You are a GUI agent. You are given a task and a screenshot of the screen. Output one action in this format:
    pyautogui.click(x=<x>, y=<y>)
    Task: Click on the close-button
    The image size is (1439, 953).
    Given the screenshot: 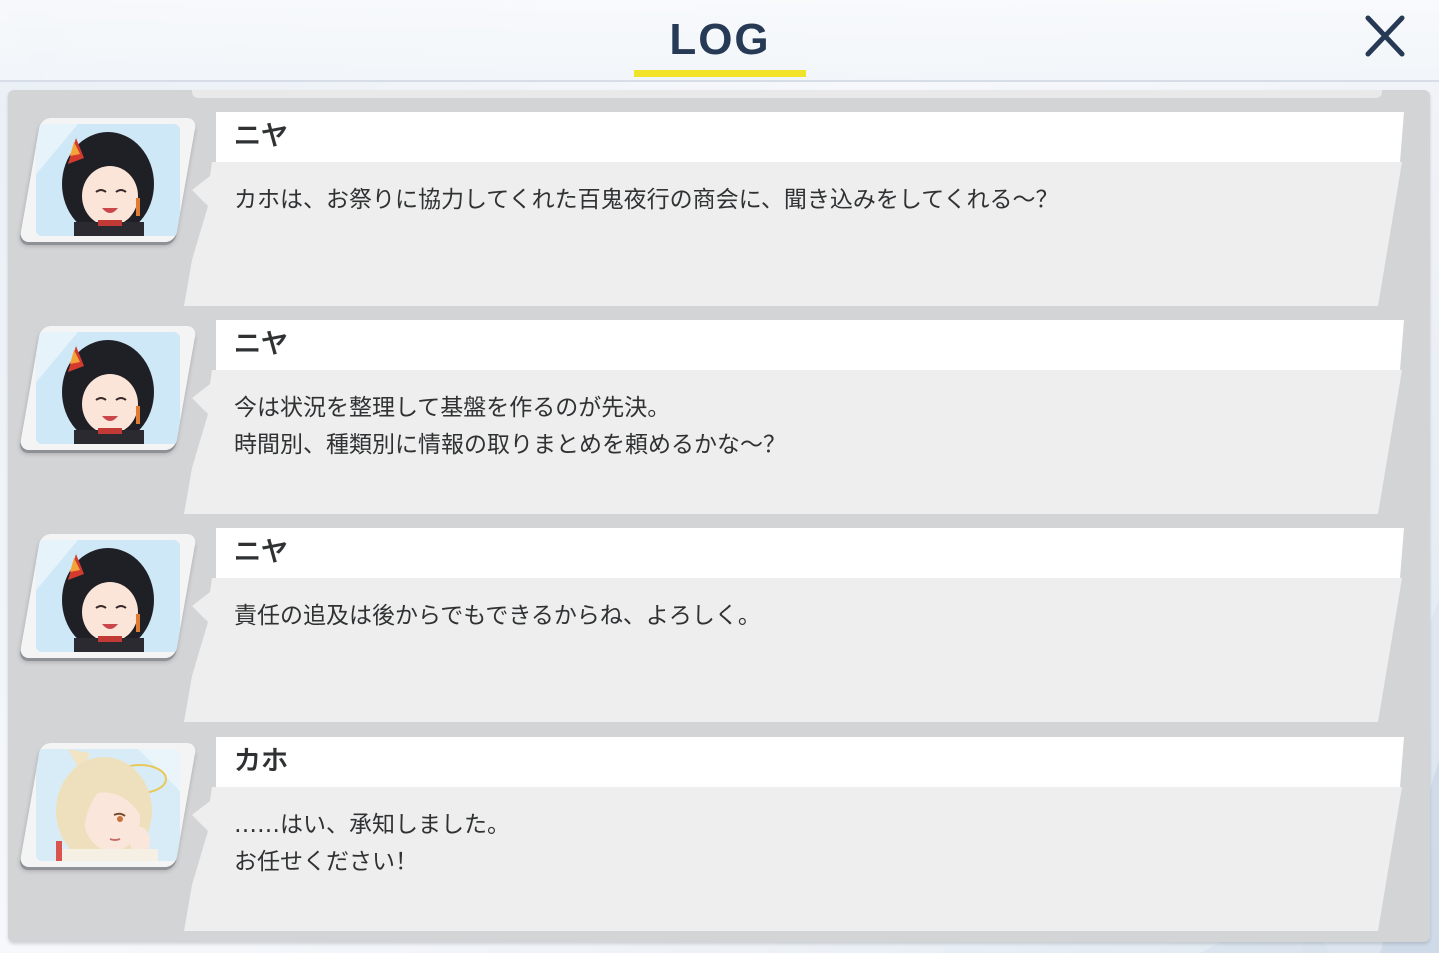 What is the action you would take?
    pyautogui.click(x=1385, y=37)
    